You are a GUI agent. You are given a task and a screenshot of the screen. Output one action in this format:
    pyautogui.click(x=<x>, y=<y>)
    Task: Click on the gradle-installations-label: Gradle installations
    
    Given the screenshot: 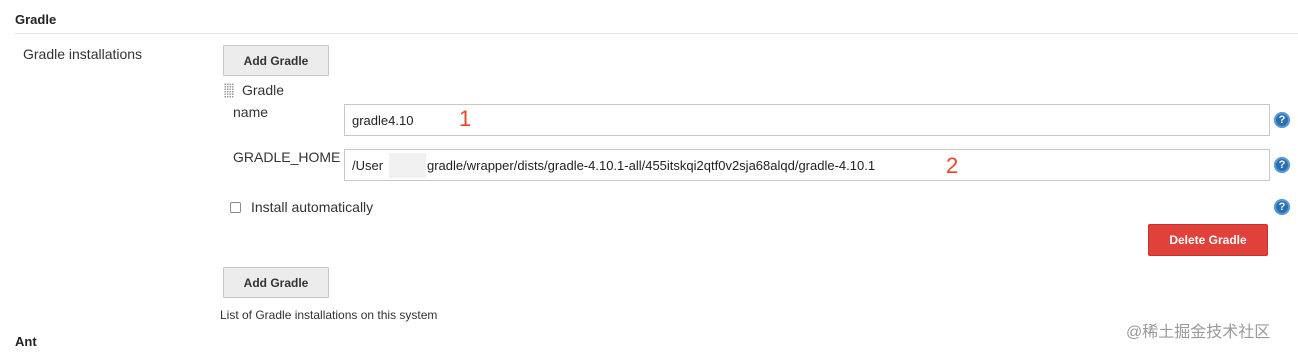 What is the action you would take?
    pyautogui.click(x=83, y=54)
    